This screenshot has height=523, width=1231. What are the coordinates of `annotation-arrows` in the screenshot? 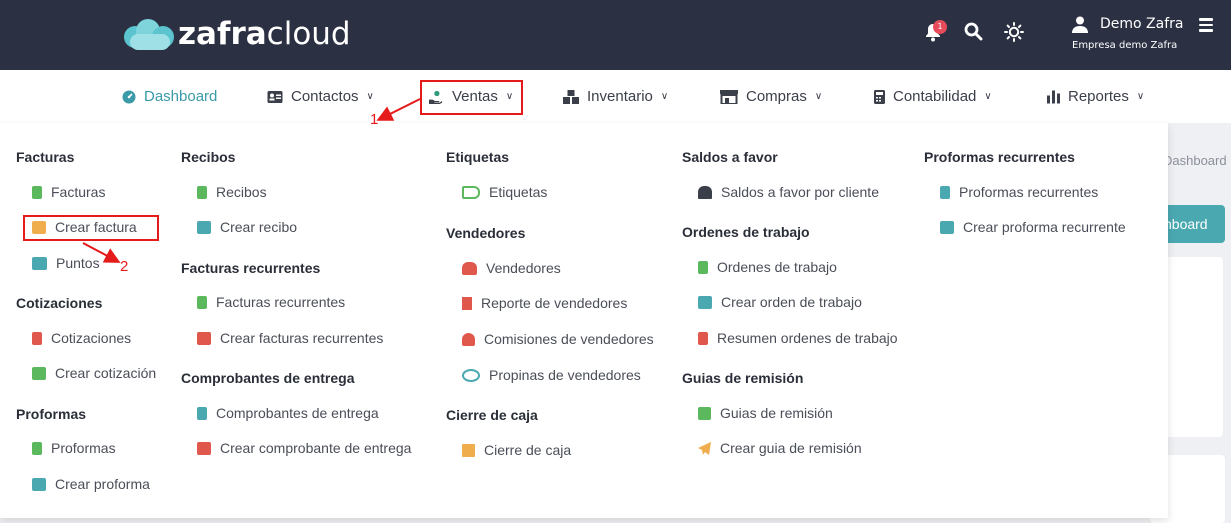 It's located at (251, 180).